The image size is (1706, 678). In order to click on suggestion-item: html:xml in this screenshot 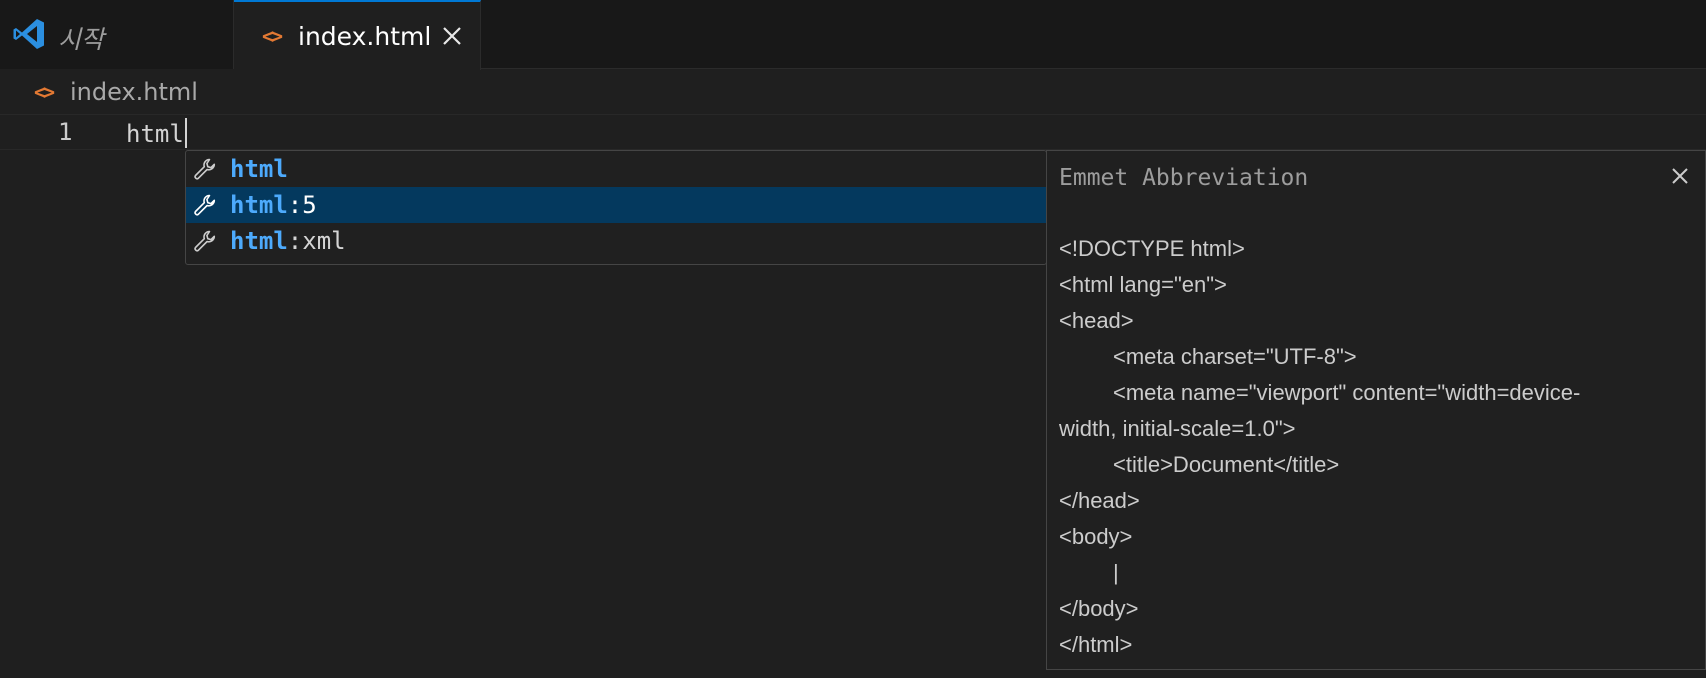, I will do `click(616, 241)`.